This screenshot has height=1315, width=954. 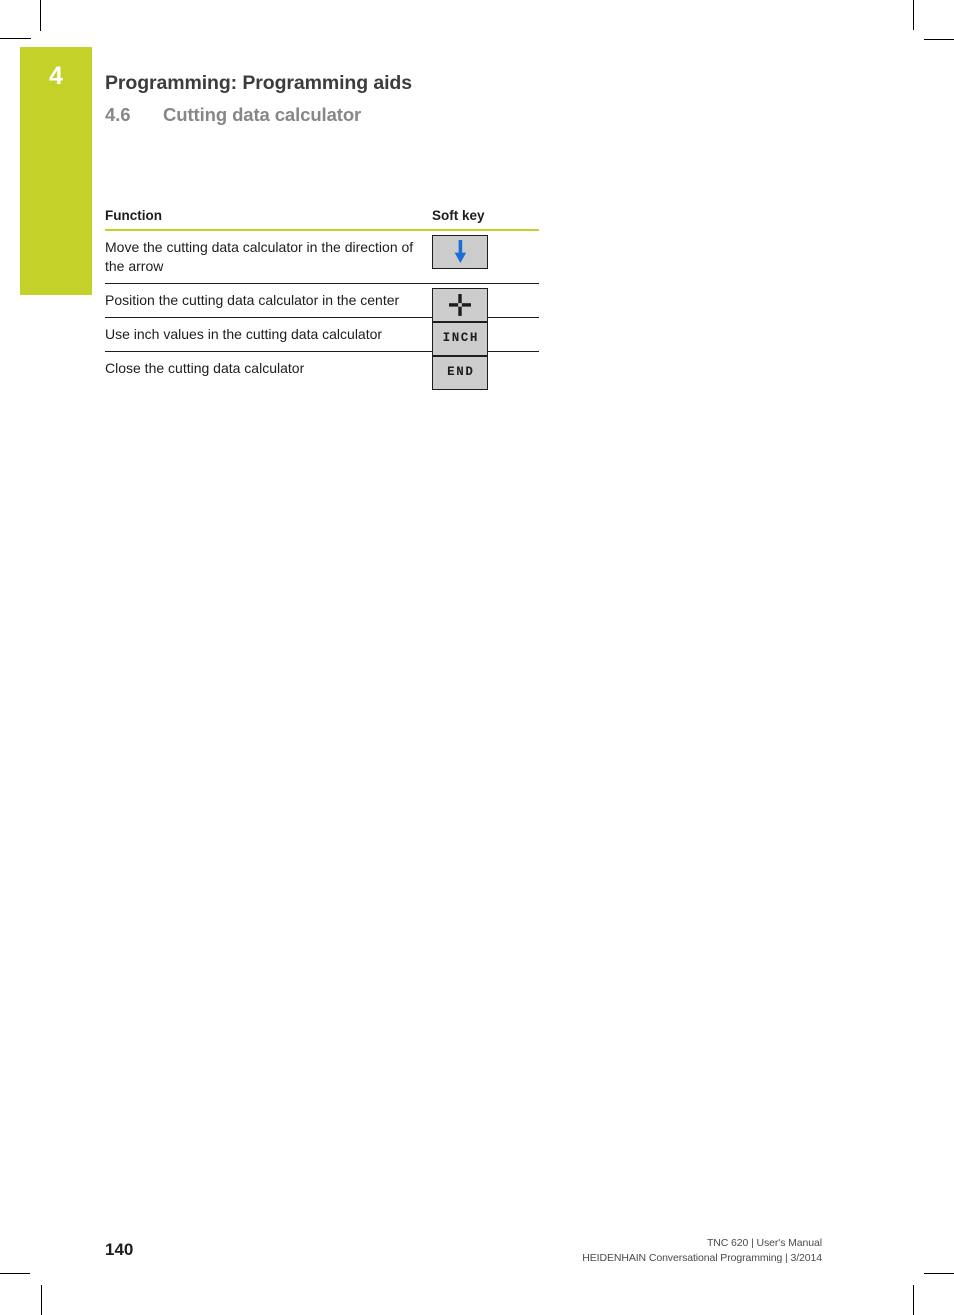 I want to click on softkey-label: END, so click(x=461, y=372).